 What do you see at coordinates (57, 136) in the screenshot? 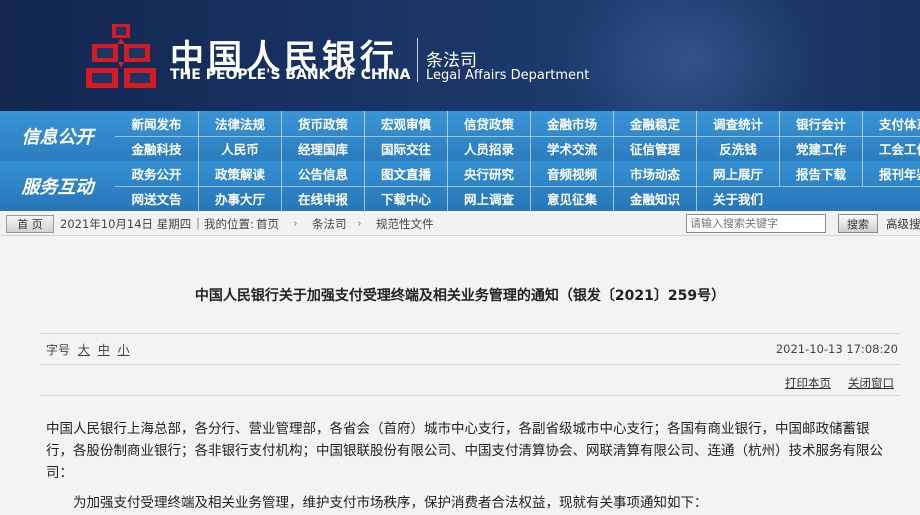
I see `nav-section-label: 信息公开` at bounding box center [57, 136].